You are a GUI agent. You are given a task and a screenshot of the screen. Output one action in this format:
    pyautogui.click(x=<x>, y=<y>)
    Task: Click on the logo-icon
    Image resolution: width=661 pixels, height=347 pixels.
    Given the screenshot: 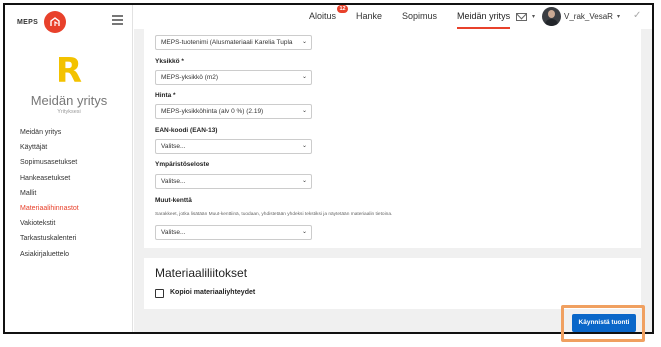 What is the action you would take?
    pyautogui.click(x=55, y=22)
    